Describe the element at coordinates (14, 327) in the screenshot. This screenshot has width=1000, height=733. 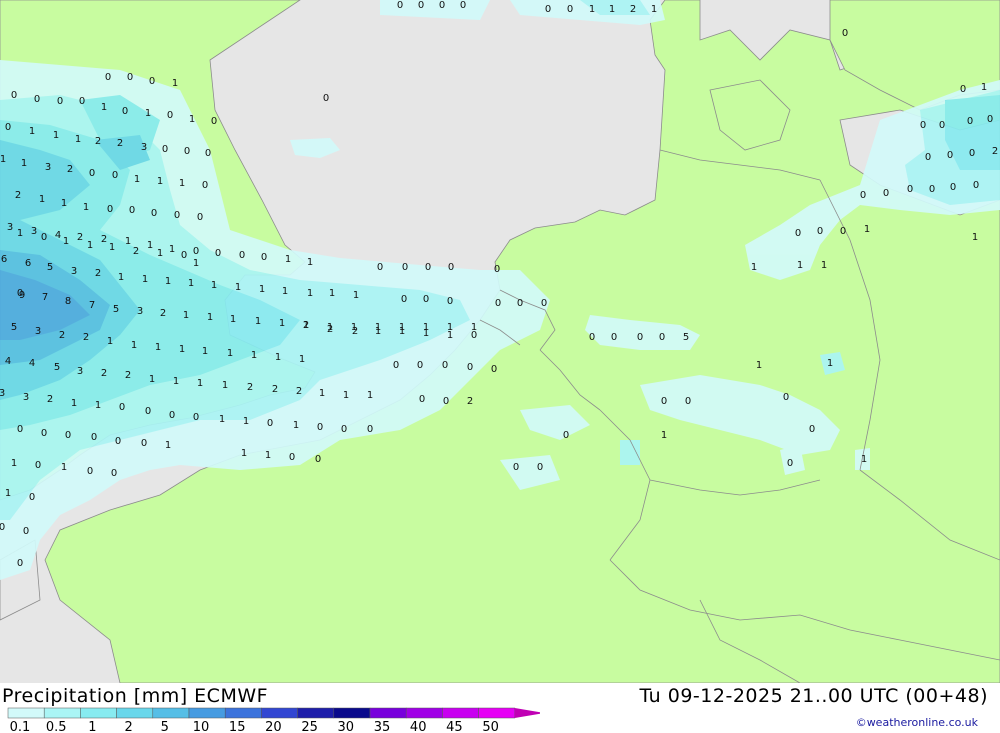
I see `precip-value-label: 5` at that location.